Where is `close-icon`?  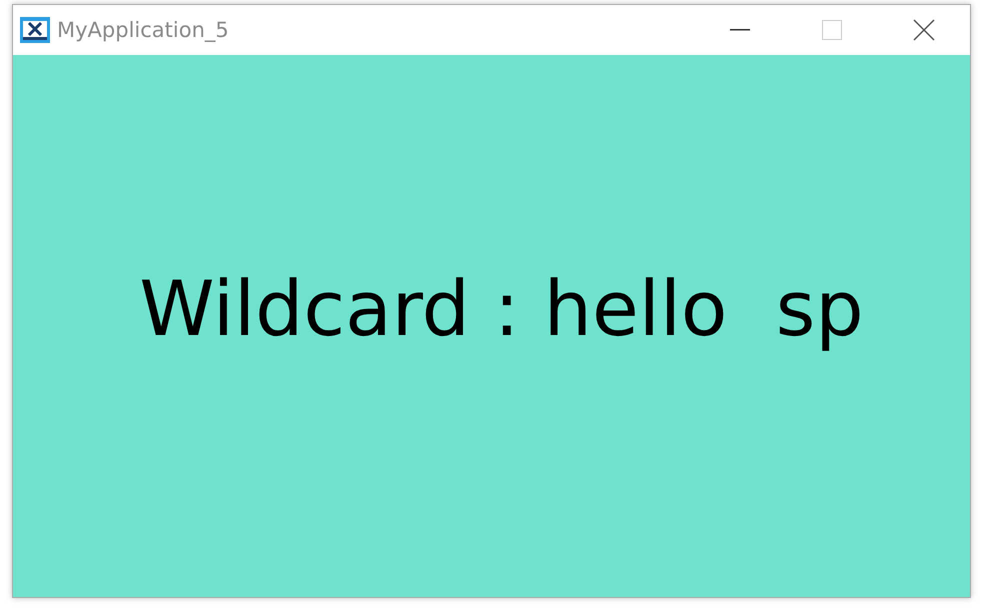 close-icon is located at coordinates (924, 30).